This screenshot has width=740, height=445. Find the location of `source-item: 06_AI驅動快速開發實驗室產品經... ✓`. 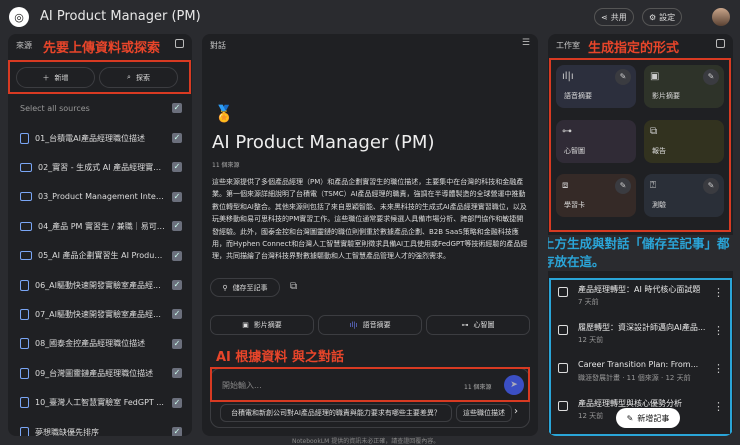

source-item: 06_AI驅動快速開發實驗室產品經... ✓ is located at coordinates (101, 285).